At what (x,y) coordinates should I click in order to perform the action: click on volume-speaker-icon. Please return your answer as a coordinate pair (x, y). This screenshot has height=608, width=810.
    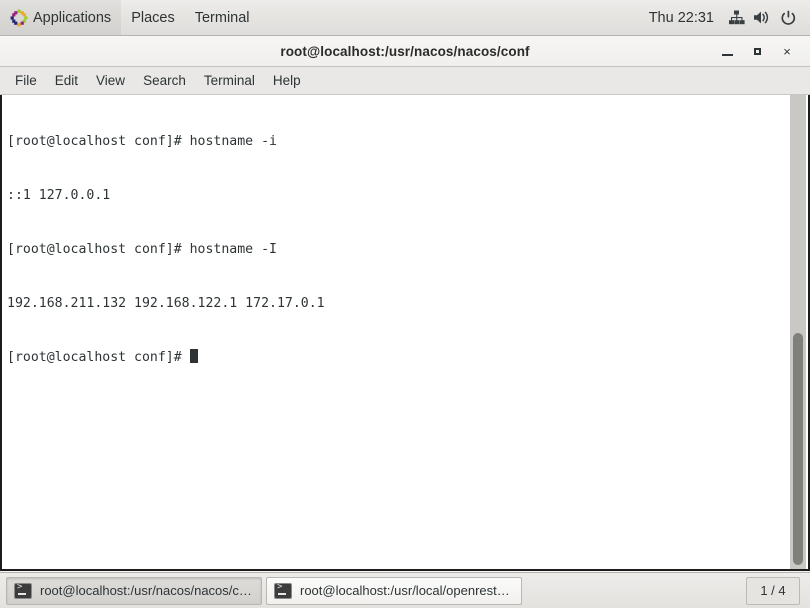
    Looking at the image, I should click on (762, 17).